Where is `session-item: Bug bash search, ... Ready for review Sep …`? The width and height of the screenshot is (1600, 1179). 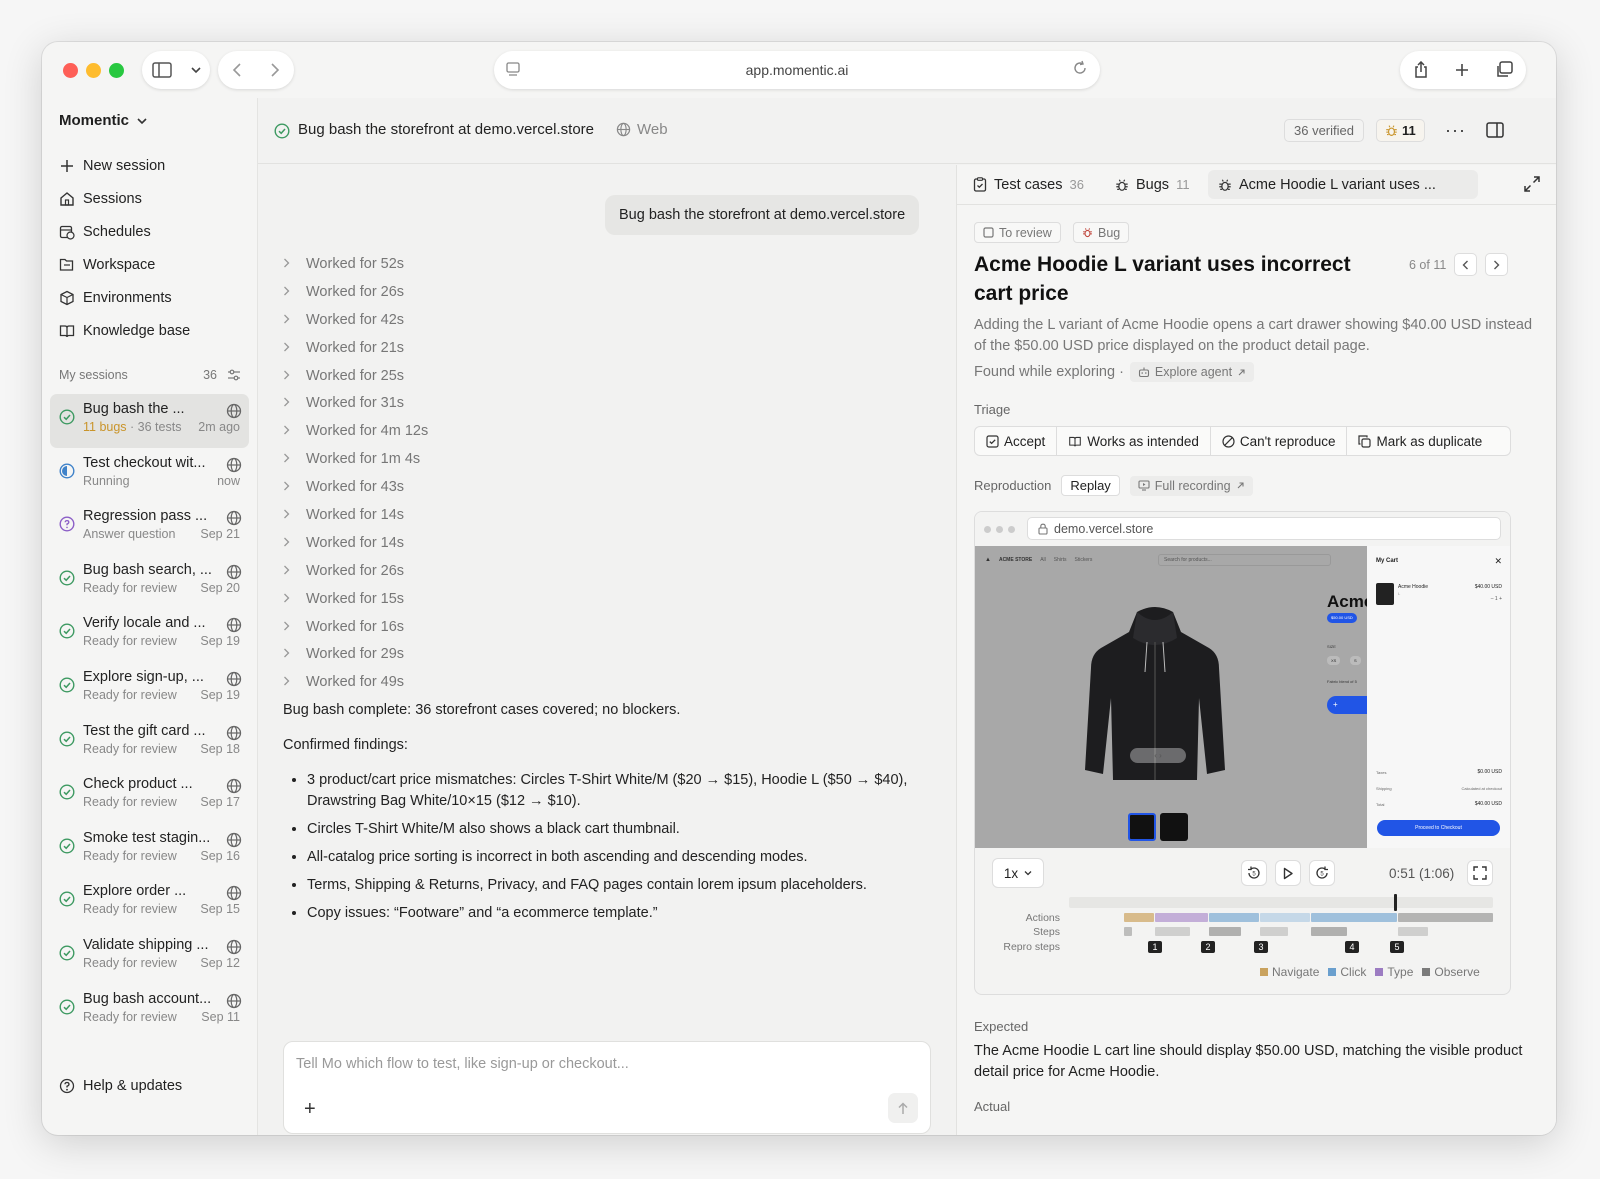
session-item: Bug bash search, ... Ready for review Sep … is located at coordinates (149, 582).